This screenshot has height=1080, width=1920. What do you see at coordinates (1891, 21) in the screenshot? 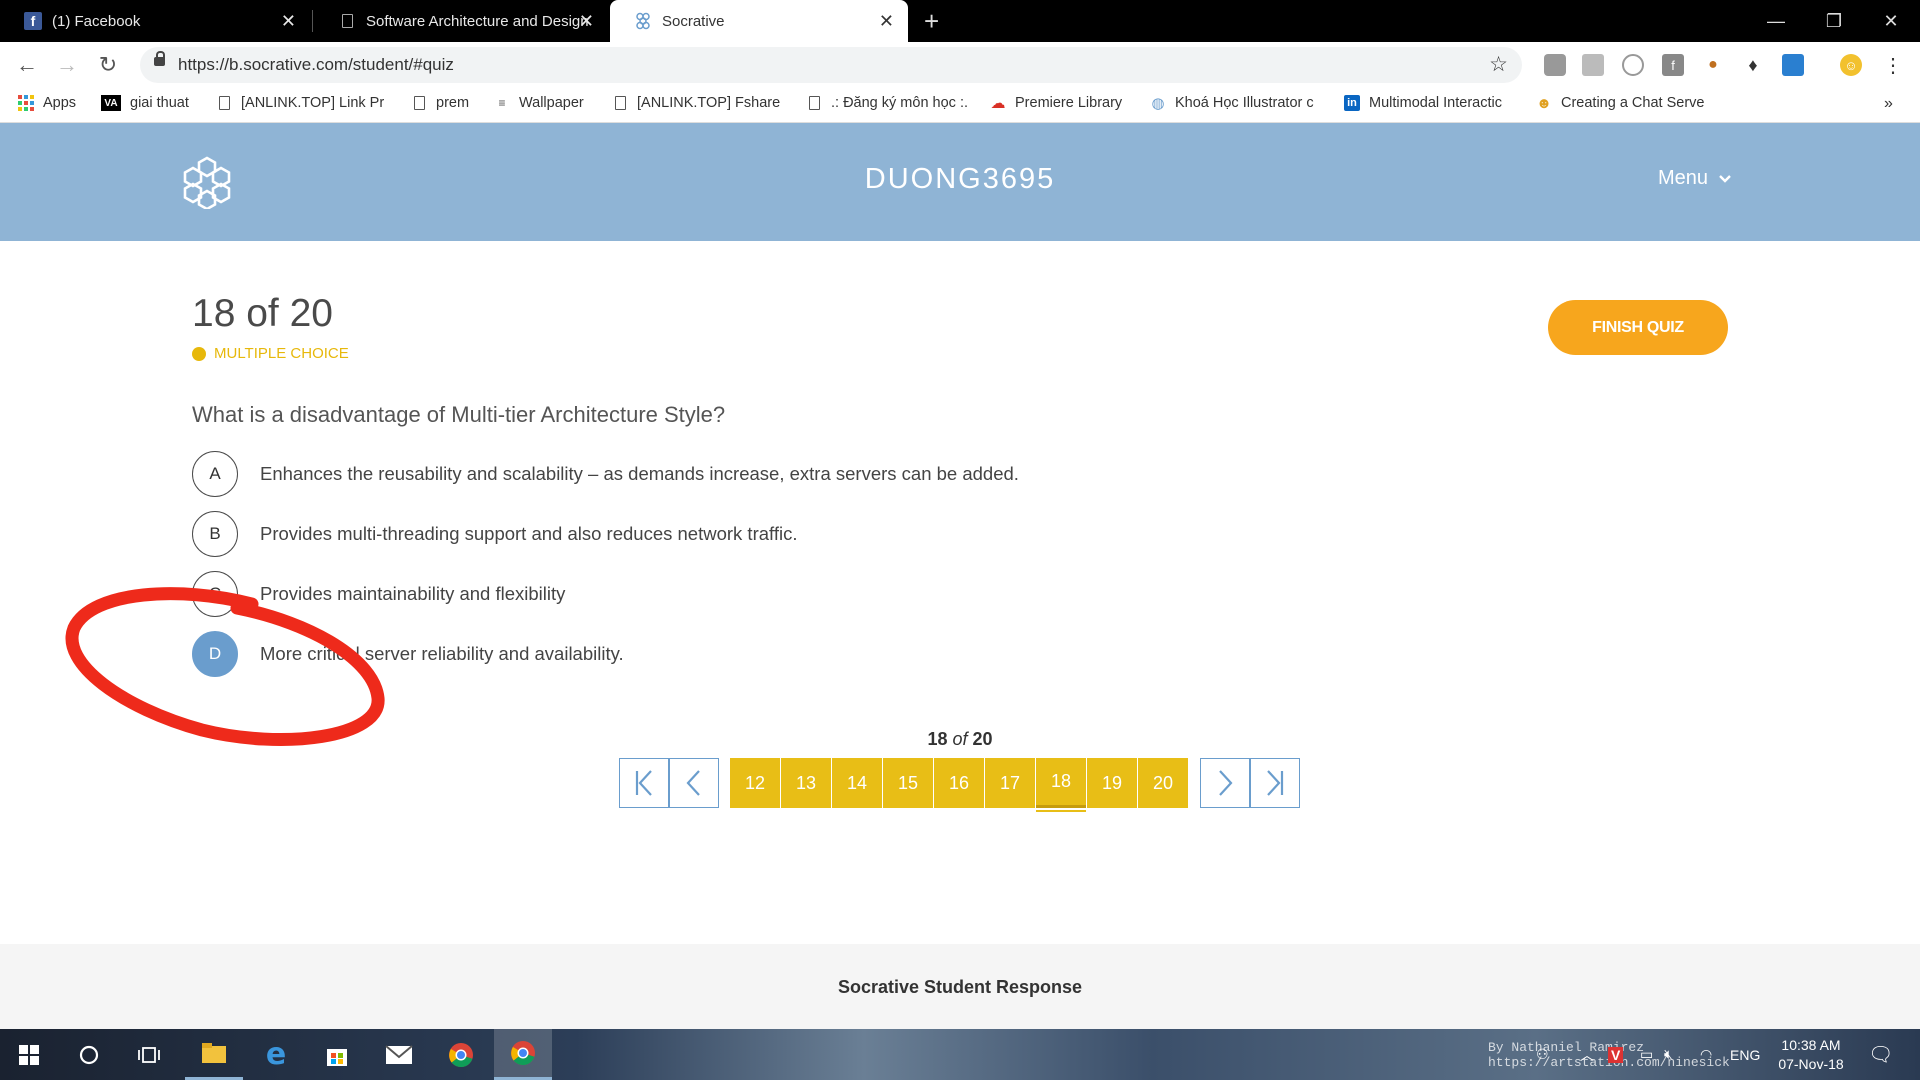
I see `close-window-button: ✕` at bounding box center [1891, 21].